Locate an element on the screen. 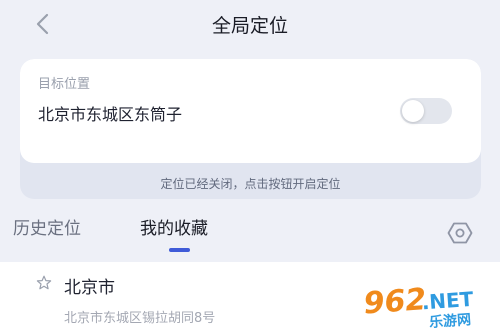  tab-bar: 历史定位 我的收藏 is located at coordinates (250, 235).